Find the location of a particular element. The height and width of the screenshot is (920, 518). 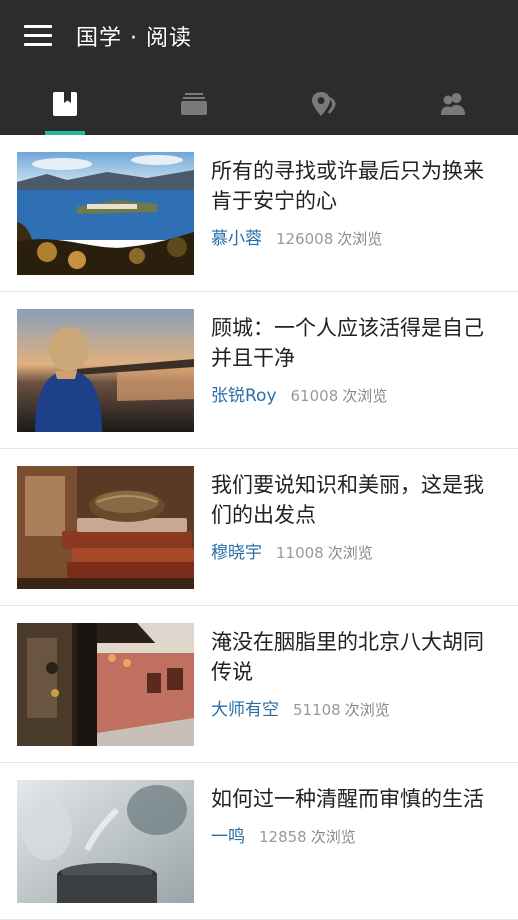

bookmark-icon is located at coordinates (64, 103).